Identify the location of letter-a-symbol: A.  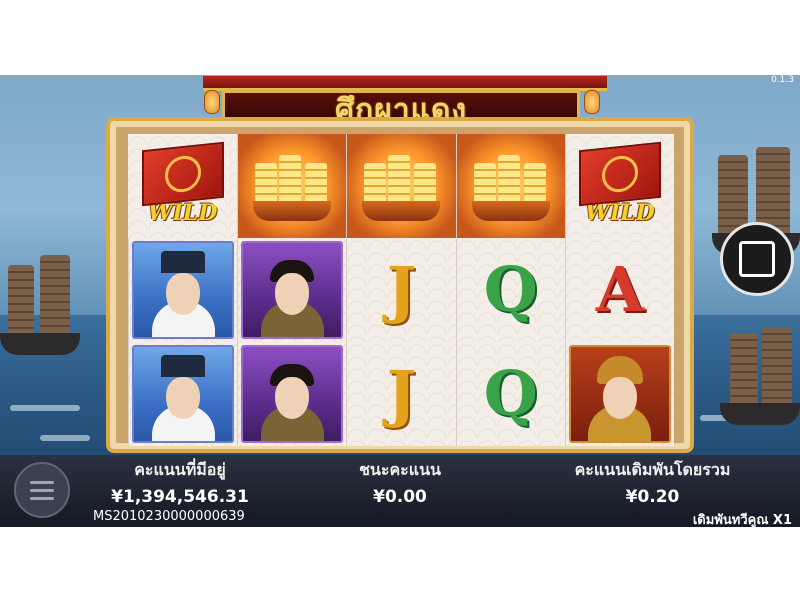
(619, 289).